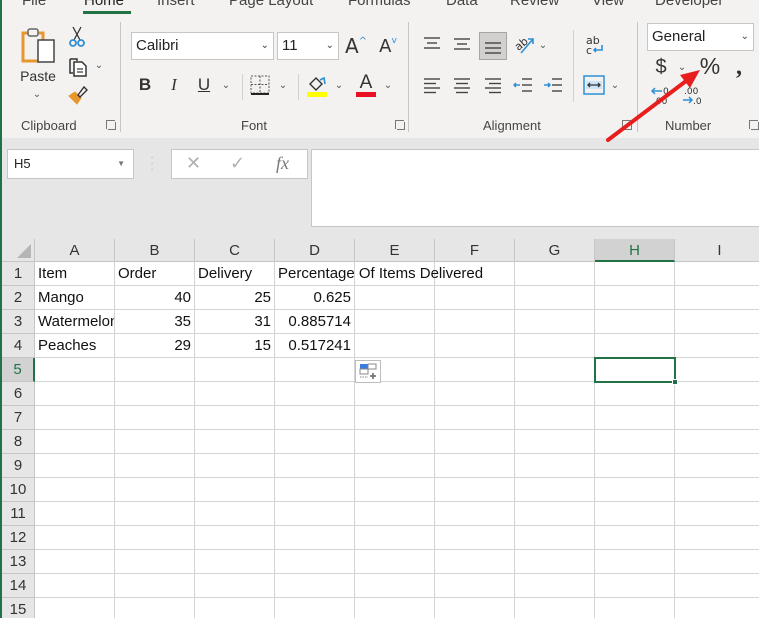  I want to click on cell-g8, so click(555, 442).